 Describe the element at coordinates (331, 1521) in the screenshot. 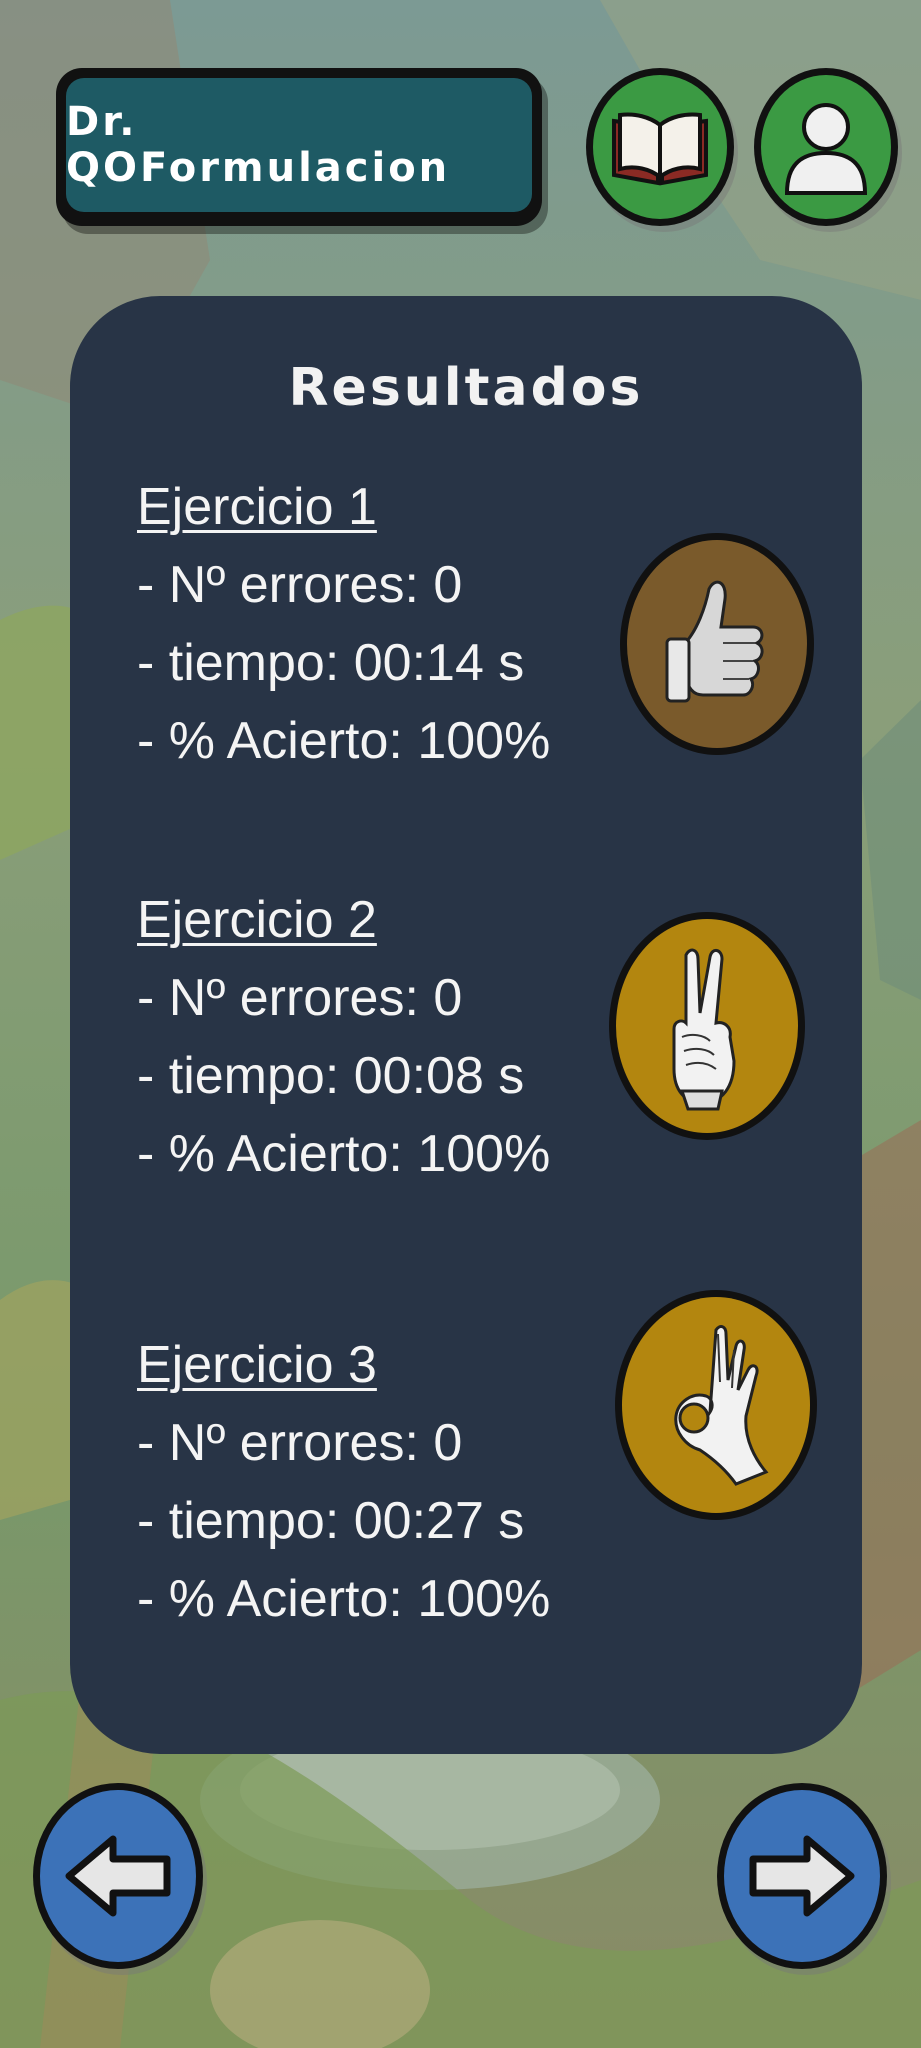

I see `time-value: - tiempo: 00:27 s` at that location.